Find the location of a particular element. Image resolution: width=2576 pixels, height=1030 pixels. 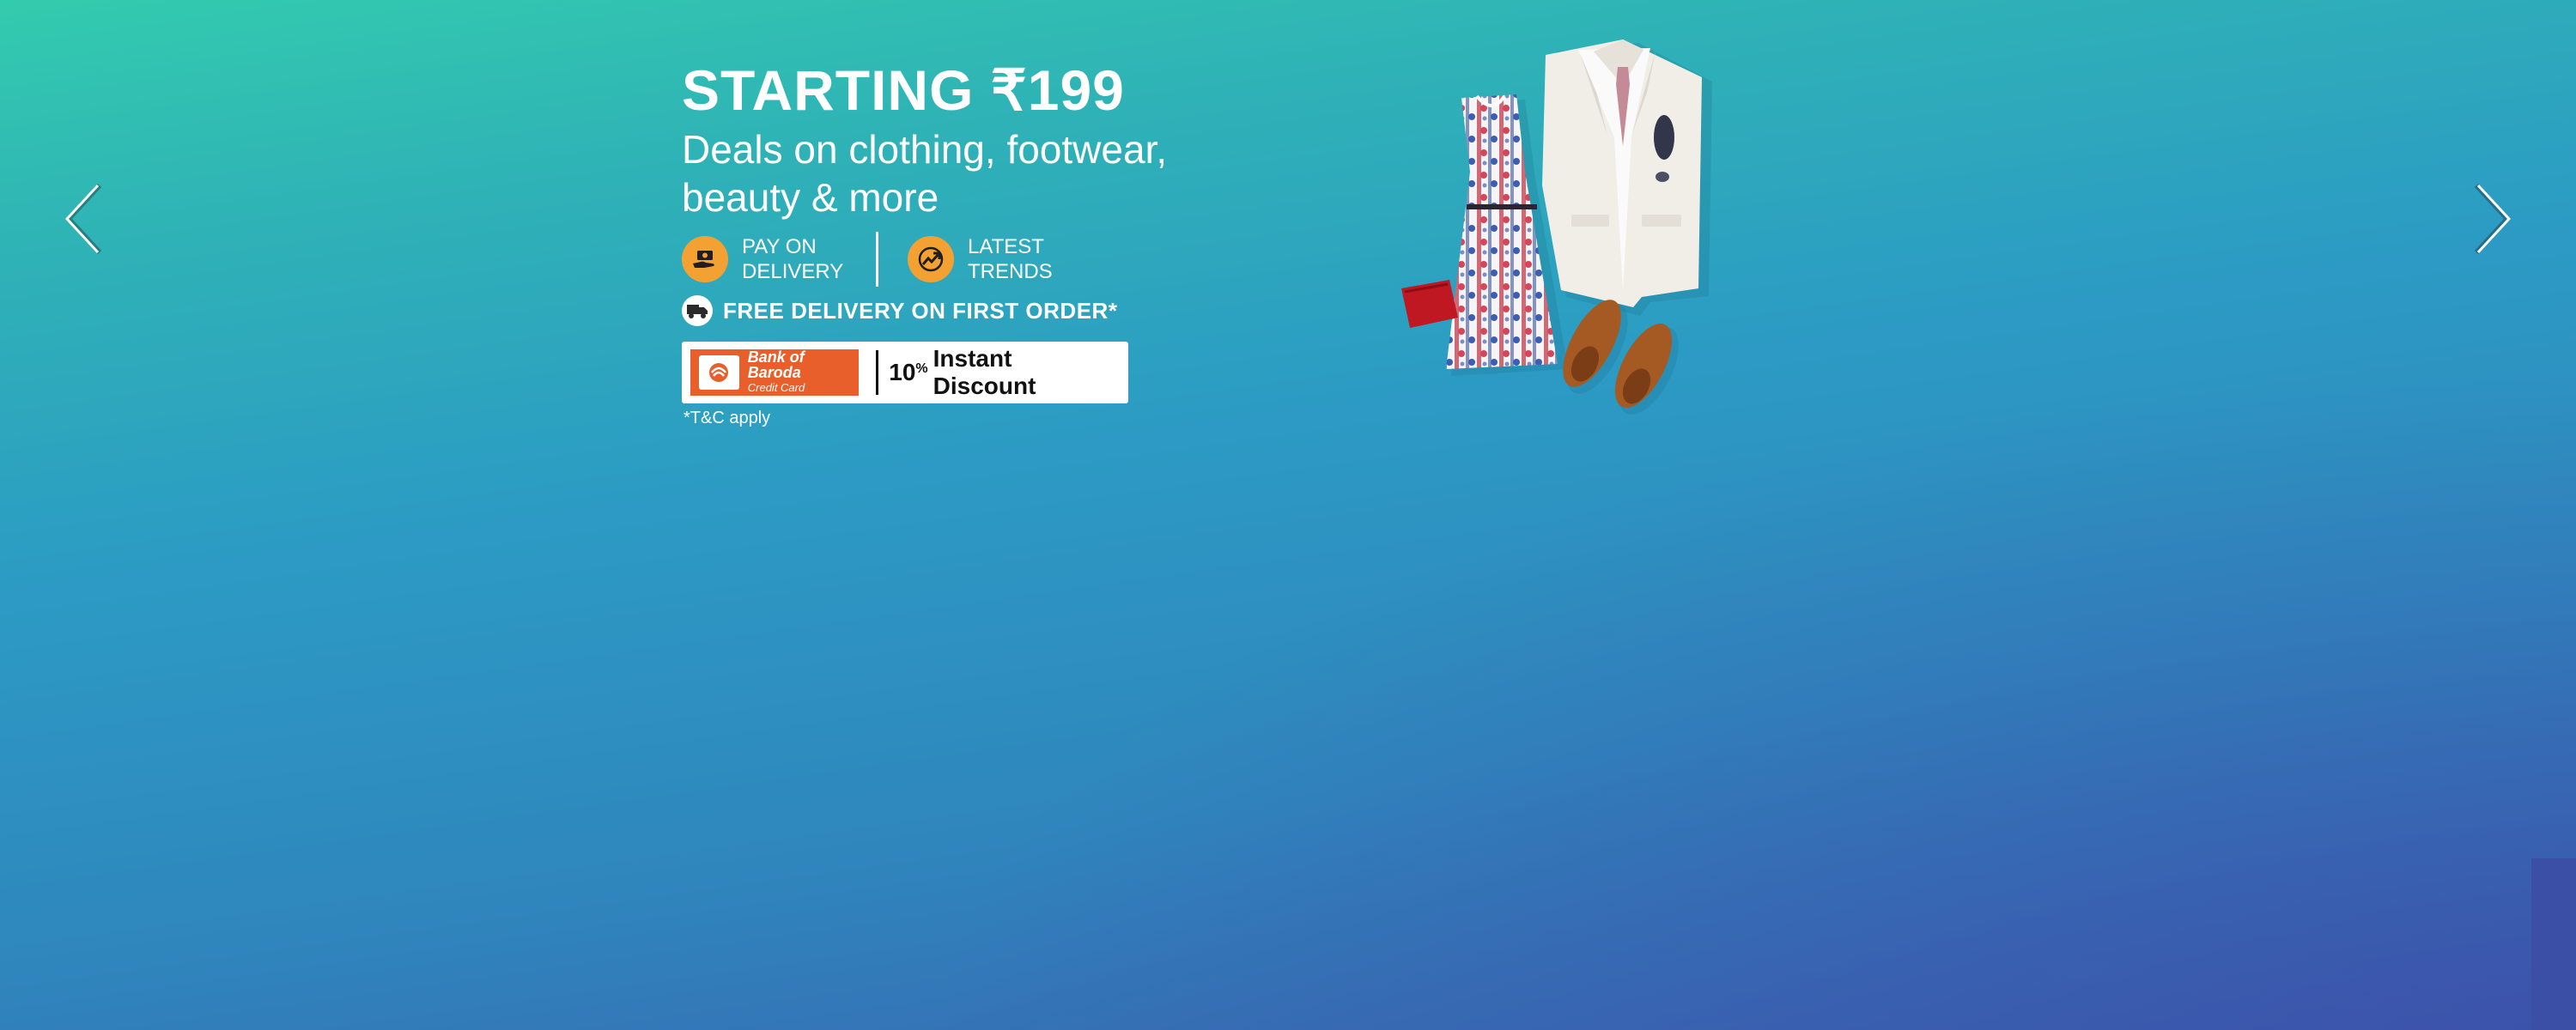

banner-headline: STARTING ₹199 is located at coordinates (903, 90).